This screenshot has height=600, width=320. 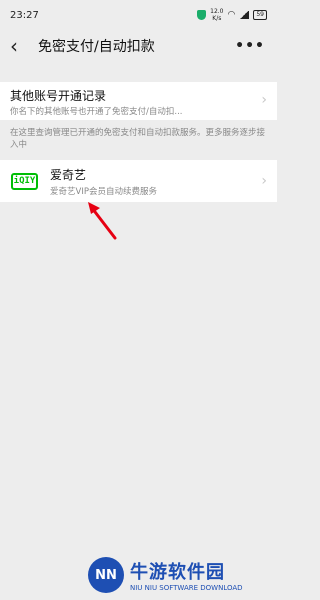 I want to click on watermark-logo: NN, so click(x=106, y=575).